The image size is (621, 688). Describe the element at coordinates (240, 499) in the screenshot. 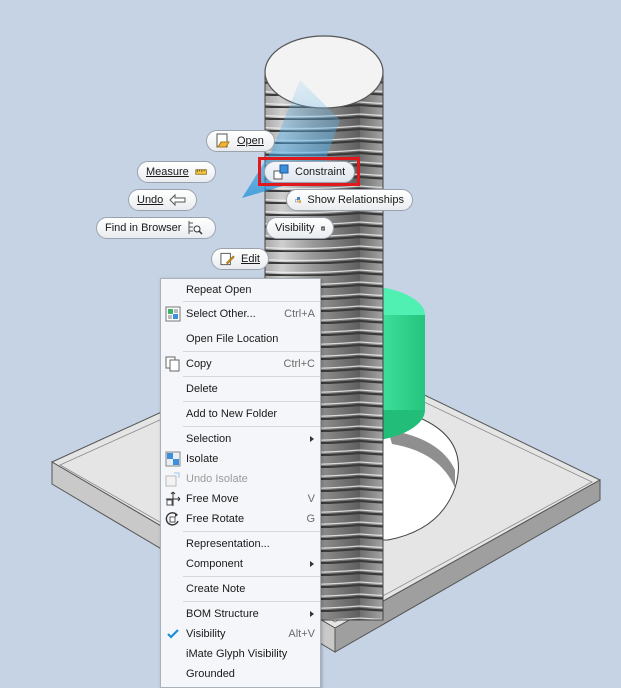

I see `menu-item-free-move: Free Move V` at that location.